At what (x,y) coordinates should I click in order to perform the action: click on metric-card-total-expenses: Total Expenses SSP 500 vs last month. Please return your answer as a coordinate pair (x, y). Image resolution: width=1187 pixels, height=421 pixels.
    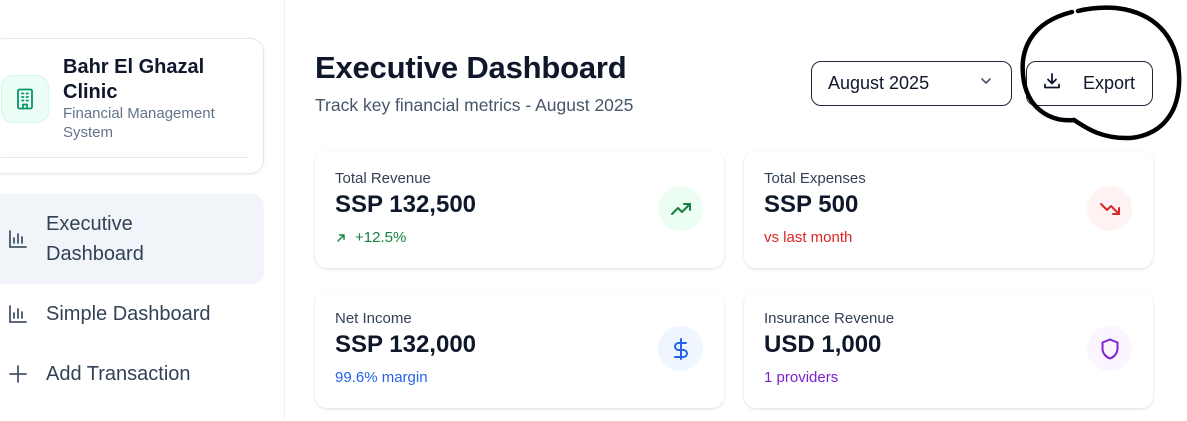
    Looking at the image, I should click on (948, 209).